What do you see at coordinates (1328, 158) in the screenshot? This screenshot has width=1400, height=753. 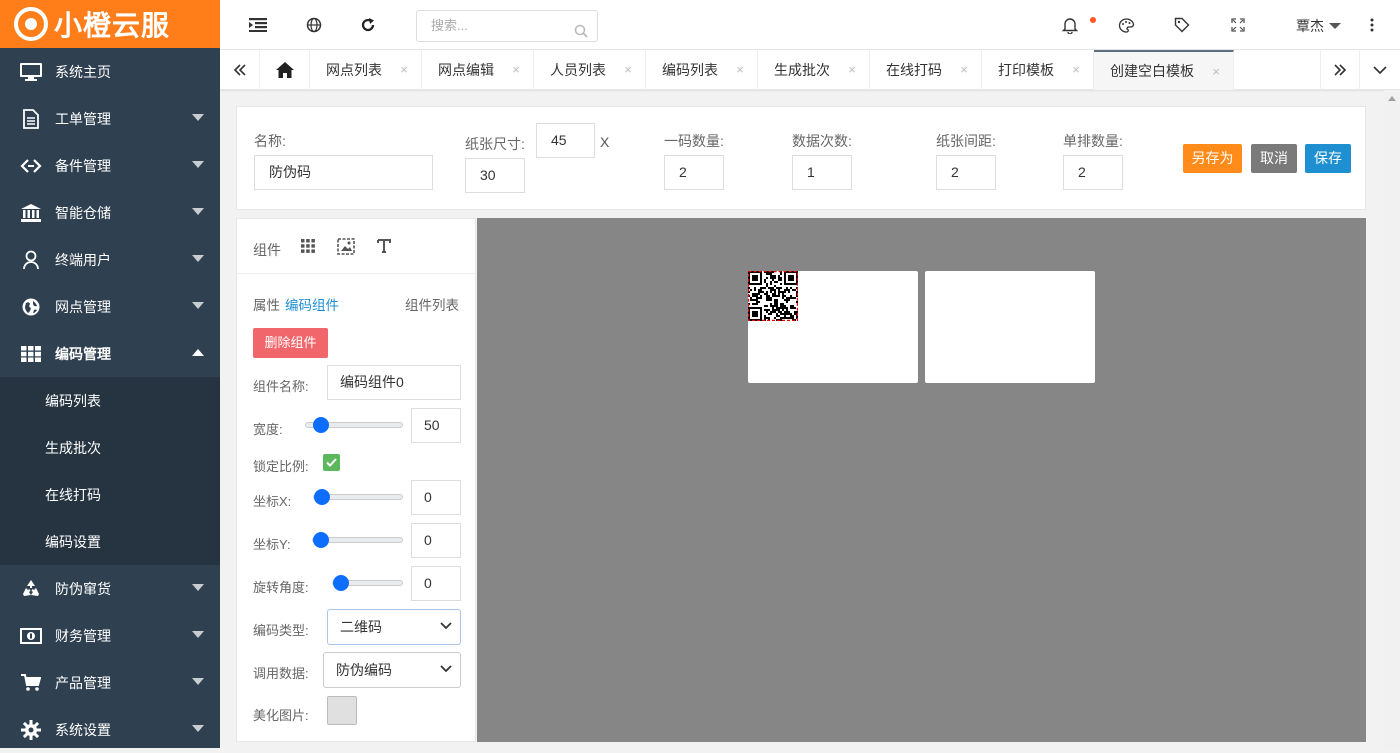 I see `save-button: 保存` at bounding box center [1328, 158].